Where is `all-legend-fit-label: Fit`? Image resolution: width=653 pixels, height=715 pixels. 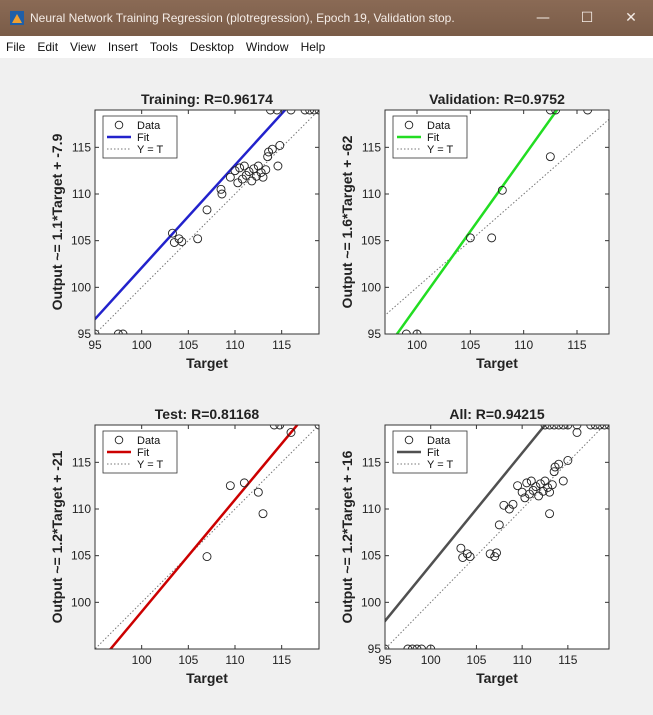
all-legend-fit-label: Fit is located at coordinates (433, 453).